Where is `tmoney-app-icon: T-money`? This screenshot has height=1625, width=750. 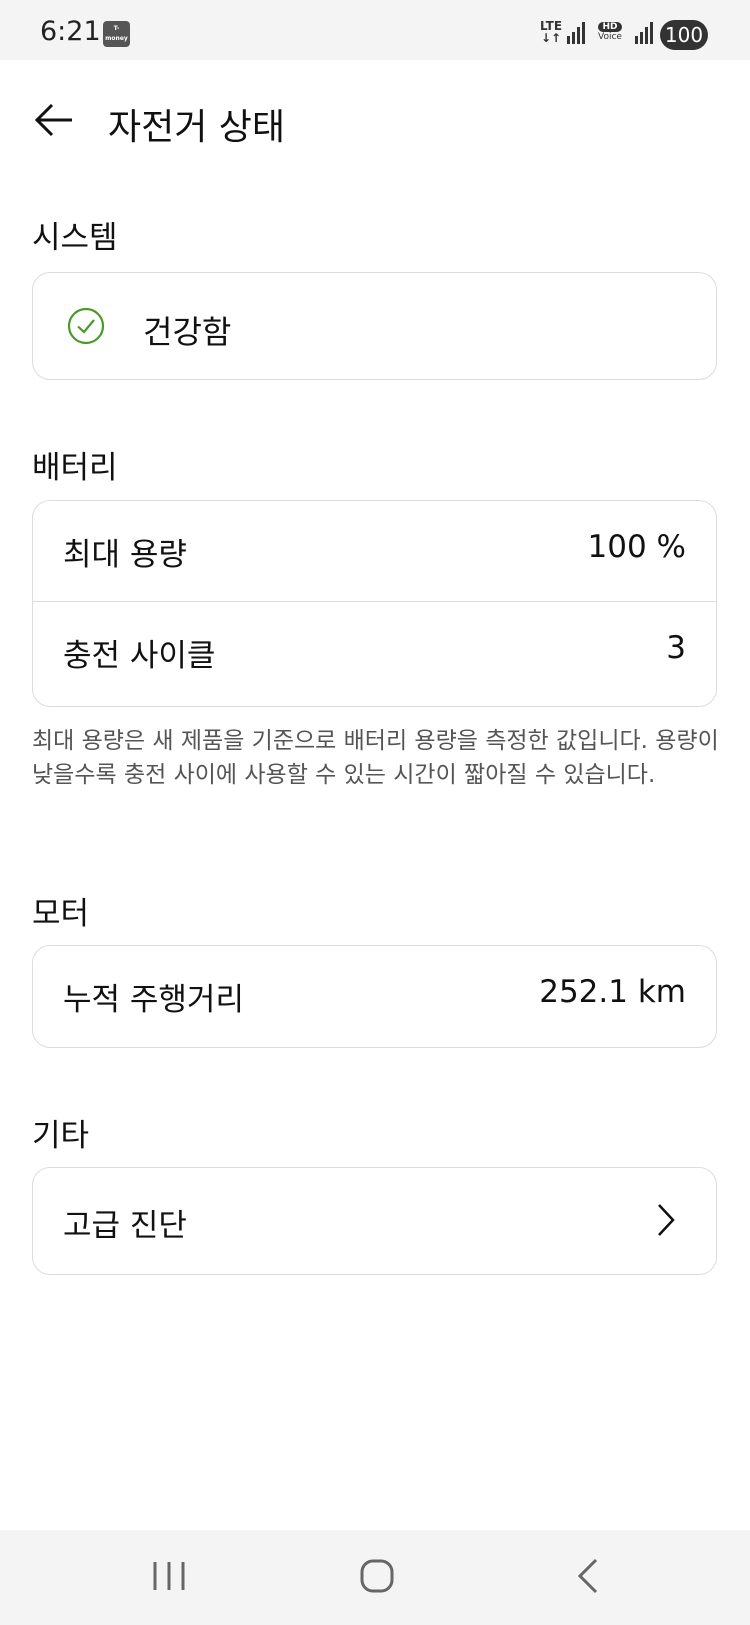
tmoney-app-icon: T-money is located at coordinates (116, 34).